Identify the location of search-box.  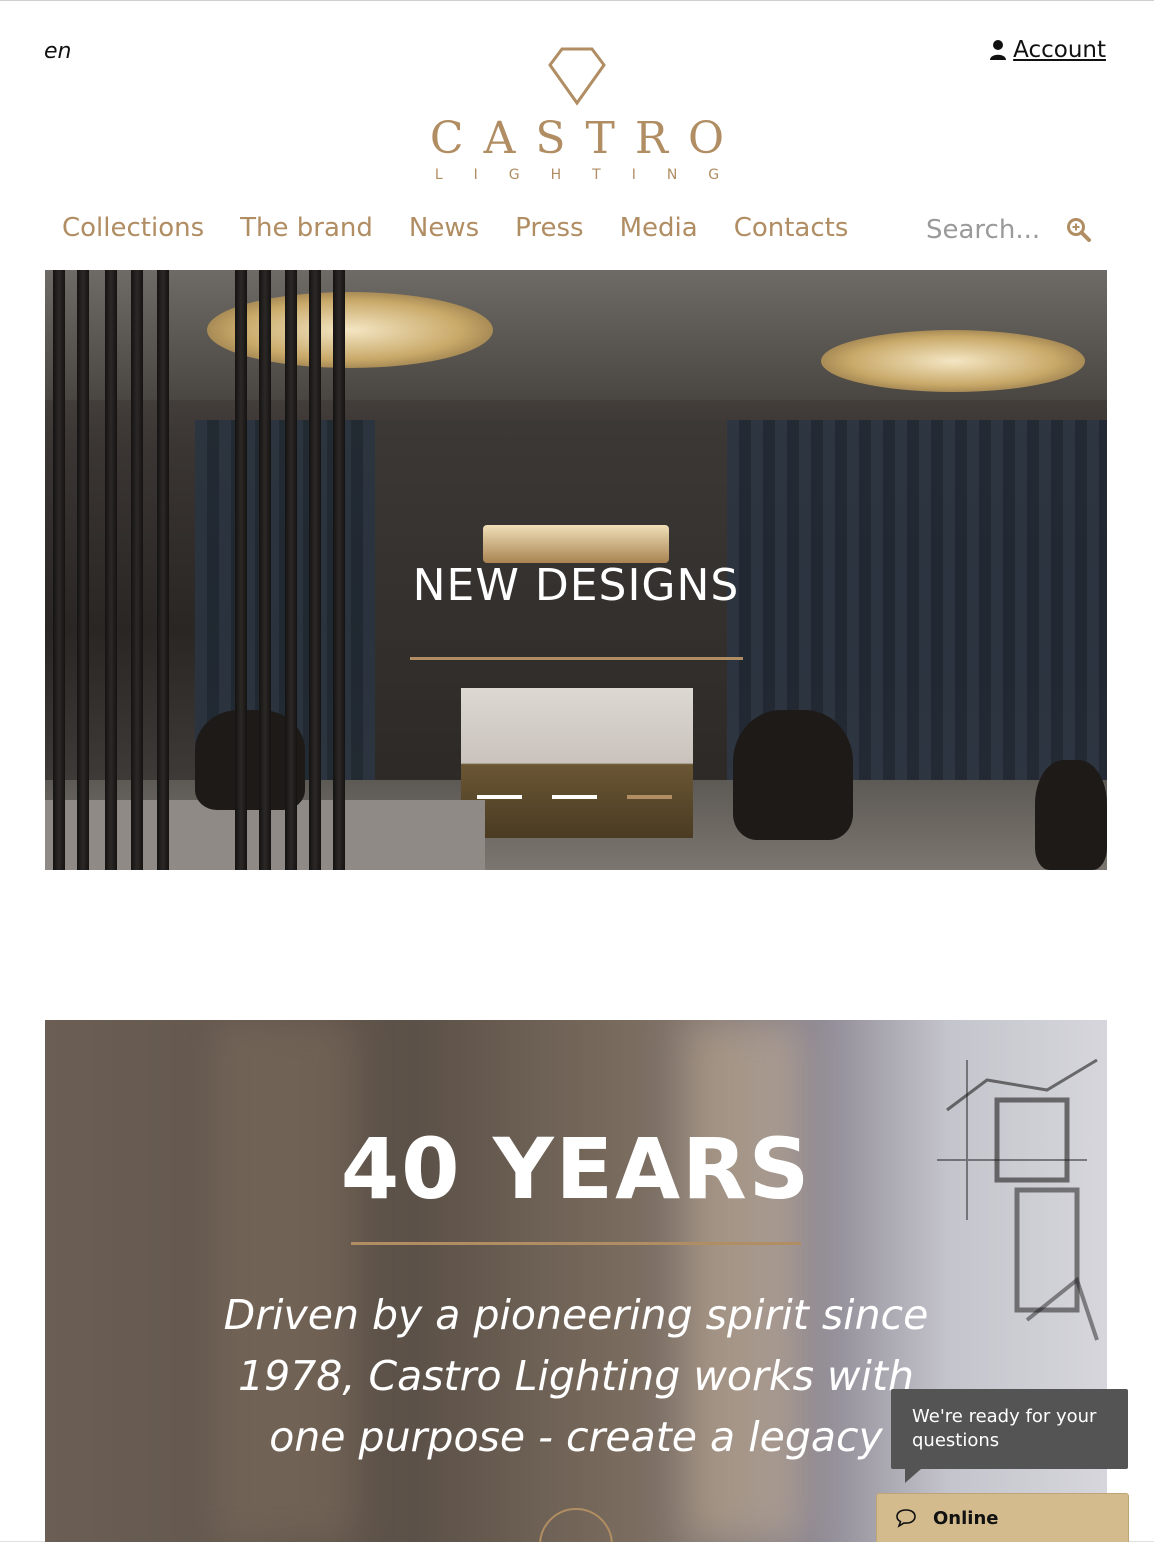
(1009, 230).